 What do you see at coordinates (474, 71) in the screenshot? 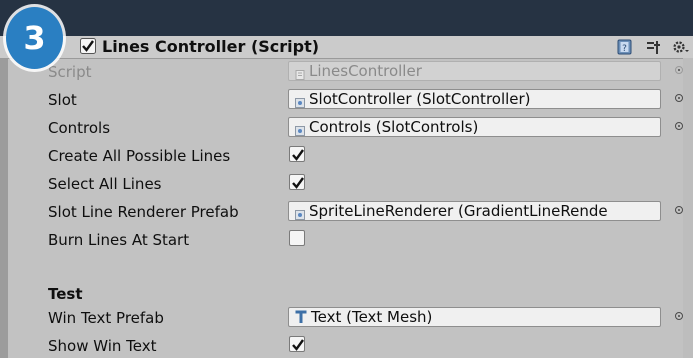
I see `script-field: LinesController` at bounding box center [474, 71].